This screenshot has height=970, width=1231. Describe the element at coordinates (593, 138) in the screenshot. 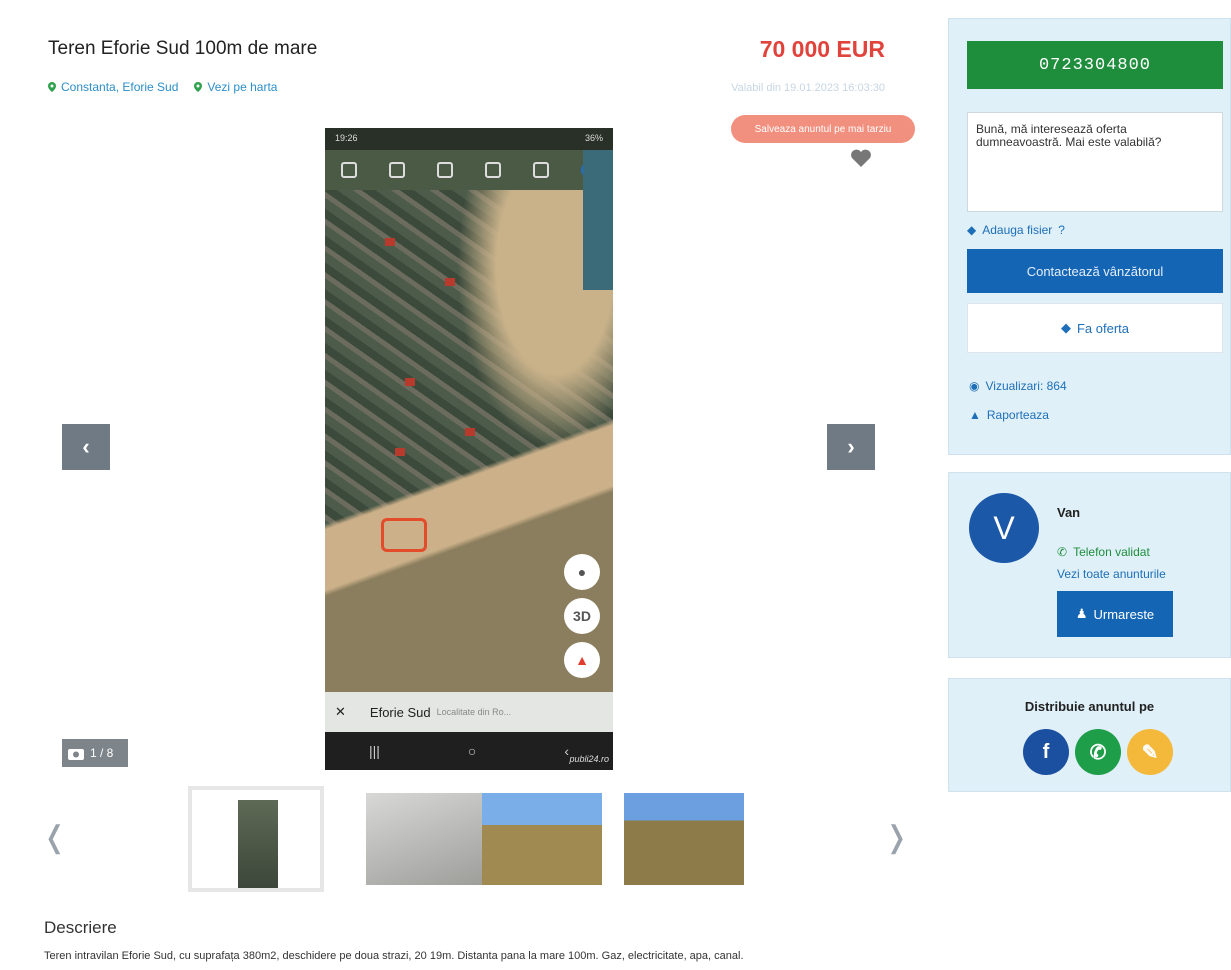

I see `status-battery: 36%` at that location.